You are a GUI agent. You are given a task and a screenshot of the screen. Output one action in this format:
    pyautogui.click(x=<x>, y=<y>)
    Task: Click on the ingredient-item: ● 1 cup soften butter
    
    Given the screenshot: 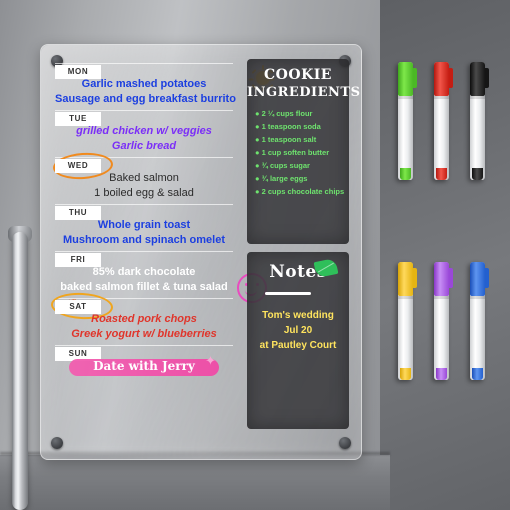 What is the action you would take?
    pyautogui.click(x=292, y=152)
    